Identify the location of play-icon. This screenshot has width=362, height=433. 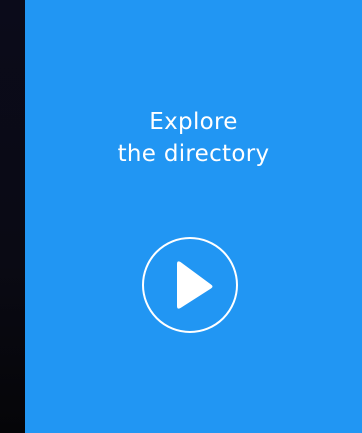
(195, 285).